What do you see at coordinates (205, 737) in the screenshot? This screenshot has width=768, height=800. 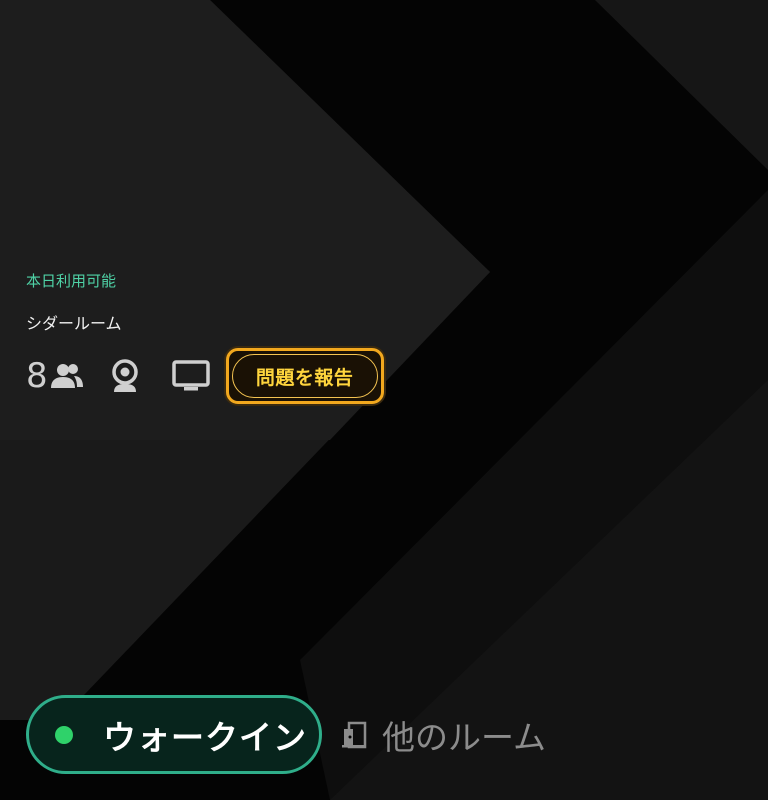 I see `walk-in-label: ウォークイン` at bounding box center [205, 737].